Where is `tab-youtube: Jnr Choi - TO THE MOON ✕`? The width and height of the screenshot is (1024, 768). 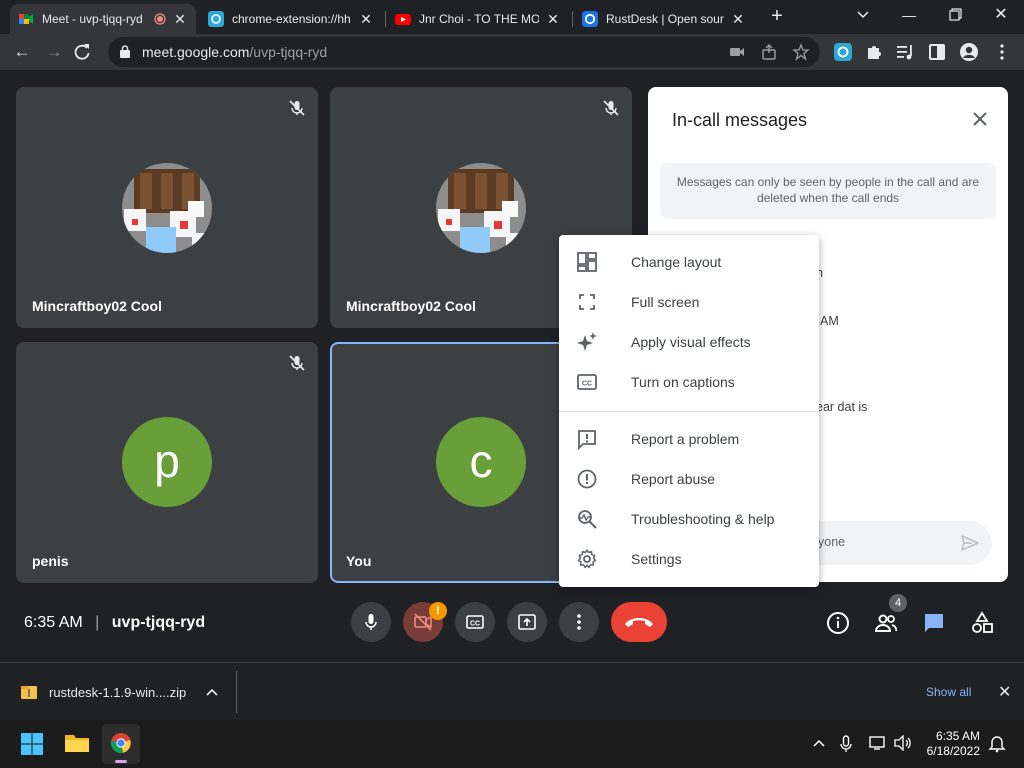
tab-youtube: Jnr Choi - TO THE MOON ✕ is located at coordinates (478, 19).